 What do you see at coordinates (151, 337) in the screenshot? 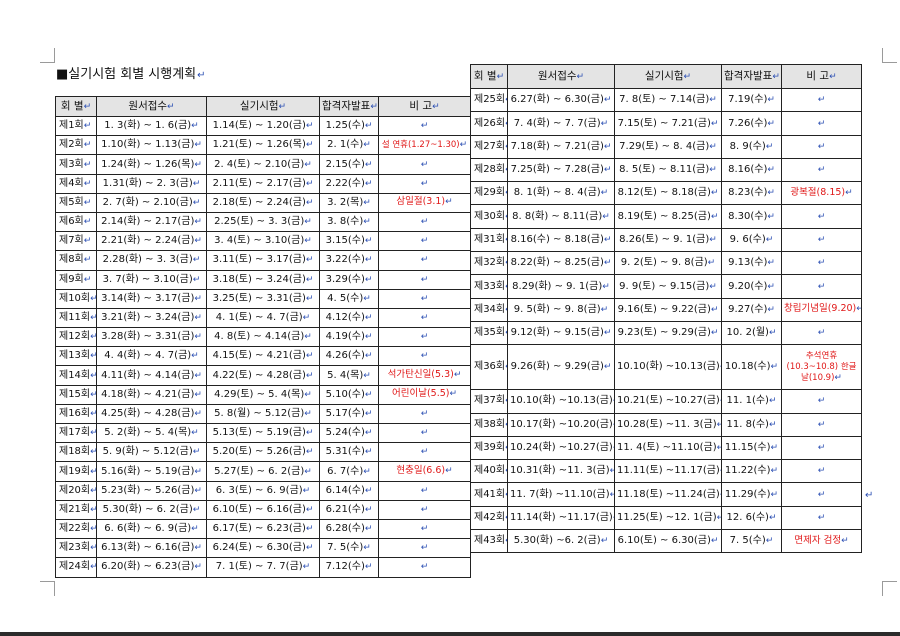
I see `cell-application-period: 3.28(화) ~ 3.31(금)↵` at bounding box center [151, 337].